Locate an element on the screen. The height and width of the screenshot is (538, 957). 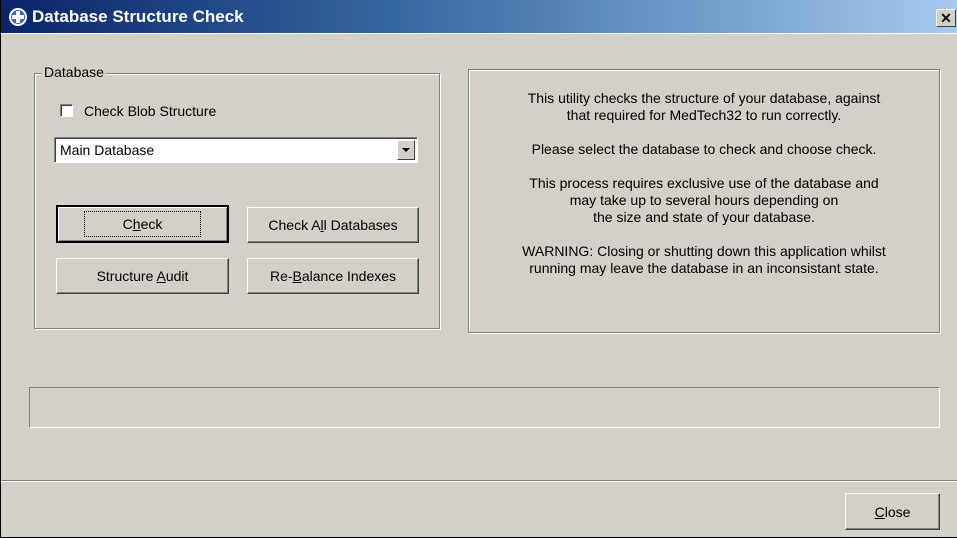
check-all-databases-label: Check All Databases is located at coordinates (333, 225).